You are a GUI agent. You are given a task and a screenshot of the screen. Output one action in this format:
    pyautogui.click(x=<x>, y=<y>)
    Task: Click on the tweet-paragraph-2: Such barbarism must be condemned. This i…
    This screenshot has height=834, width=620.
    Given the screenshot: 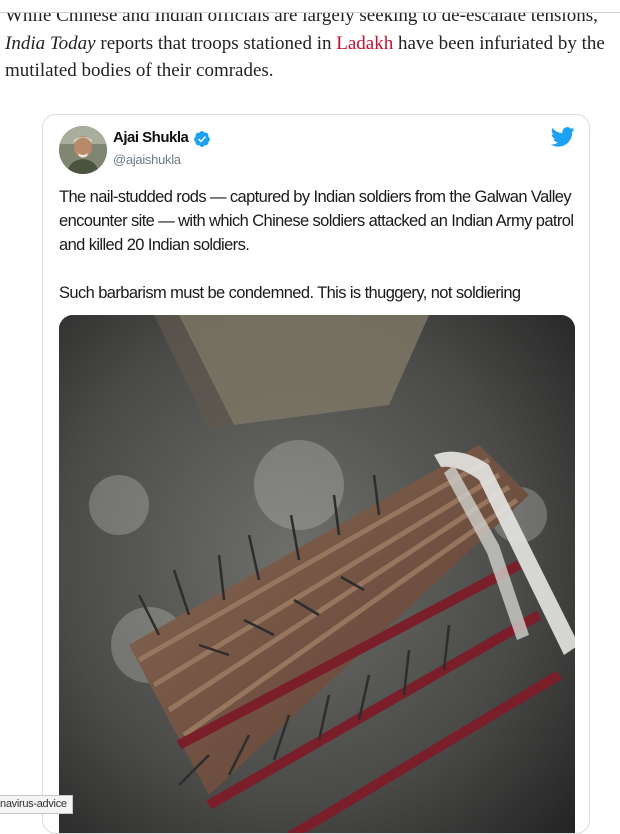 What is the action you would take?
    pyautogui.click(x=290, y=293)
    